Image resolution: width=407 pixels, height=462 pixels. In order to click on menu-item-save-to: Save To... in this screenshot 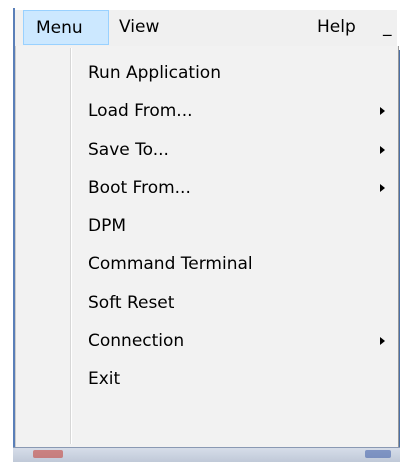, I will do `click(207, 150)`.